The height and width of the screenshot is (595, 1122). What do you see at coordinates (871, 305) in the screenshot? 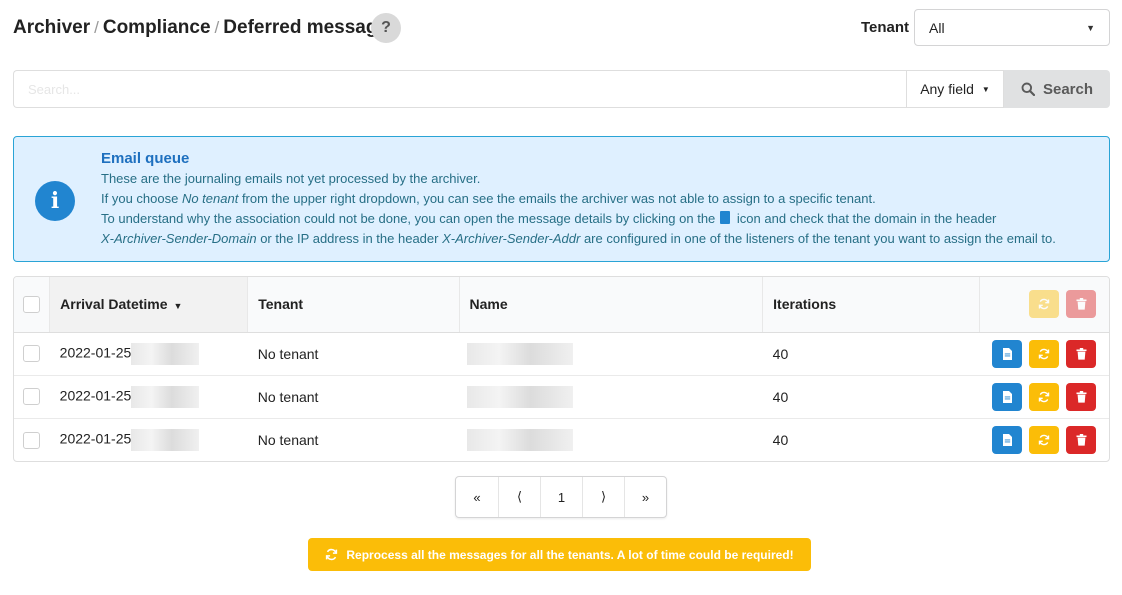
I see `column-header-iterations: Iterations` at bounding box center [871, 305].